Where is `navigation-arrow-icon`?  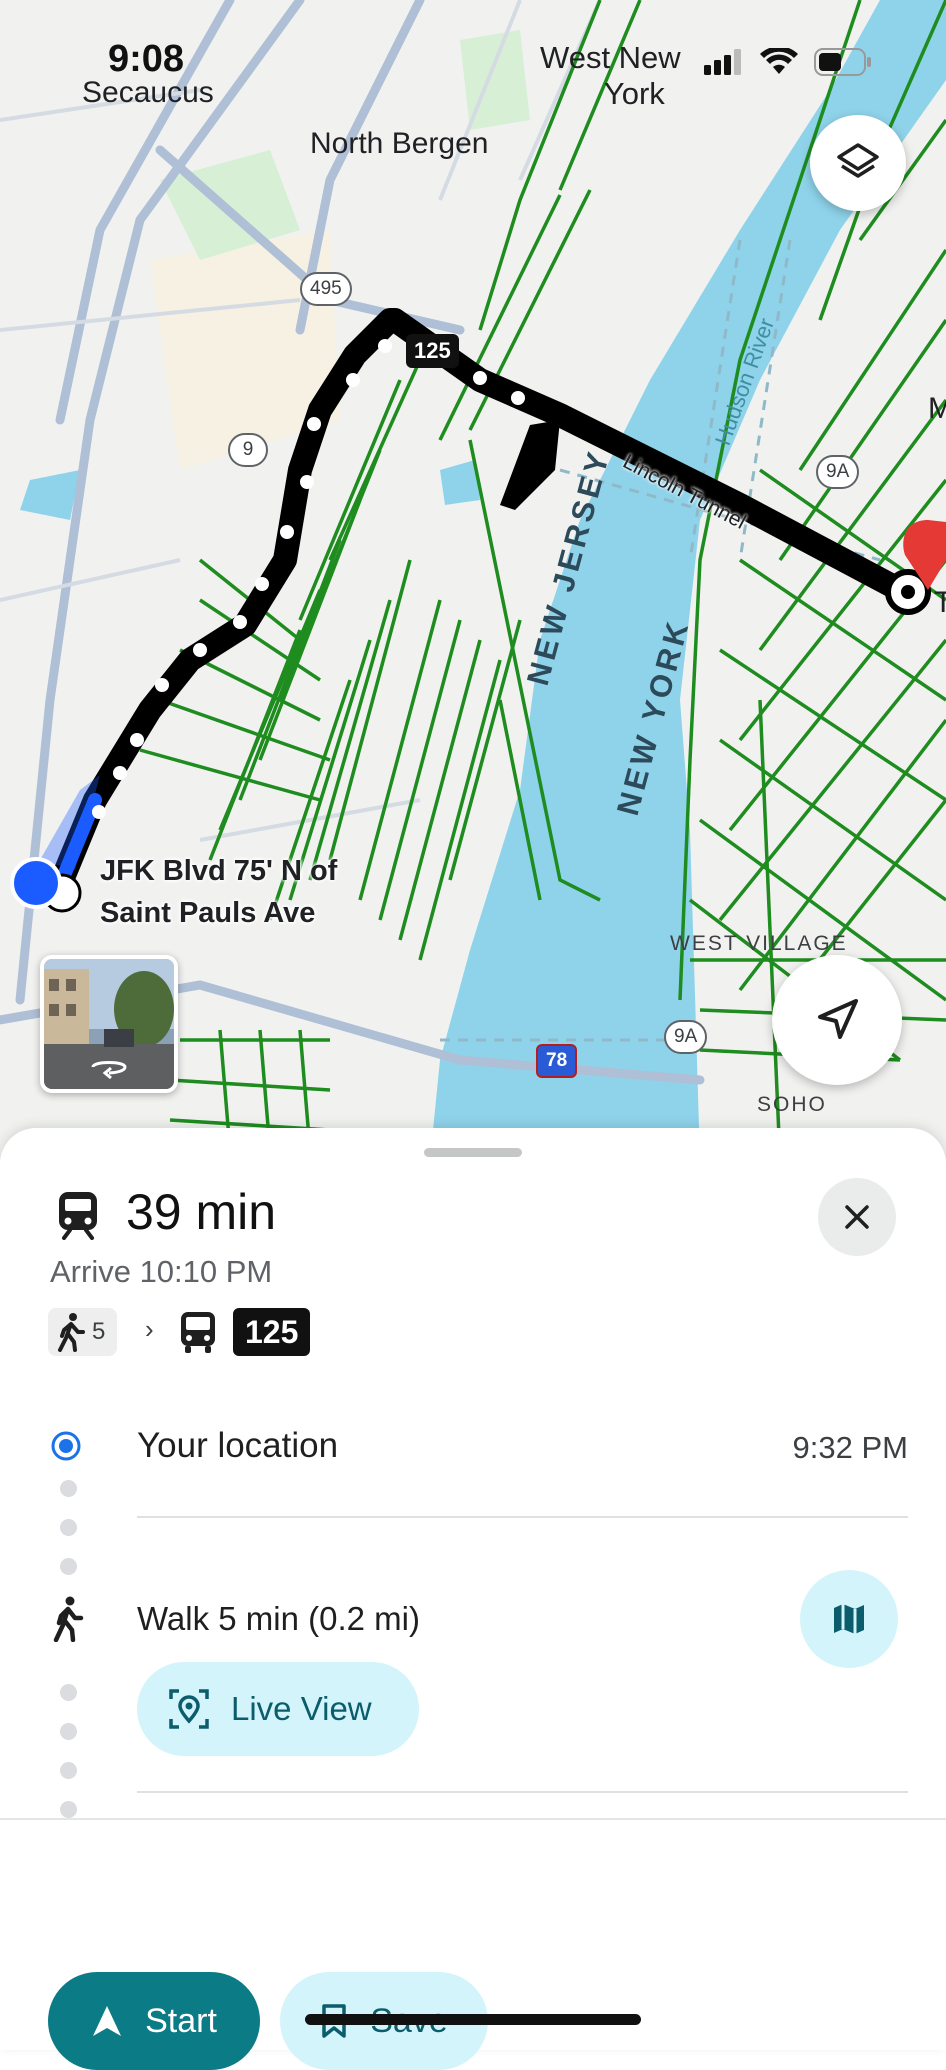 navigation-arrow-icon is located at coordinates (838, 1019).